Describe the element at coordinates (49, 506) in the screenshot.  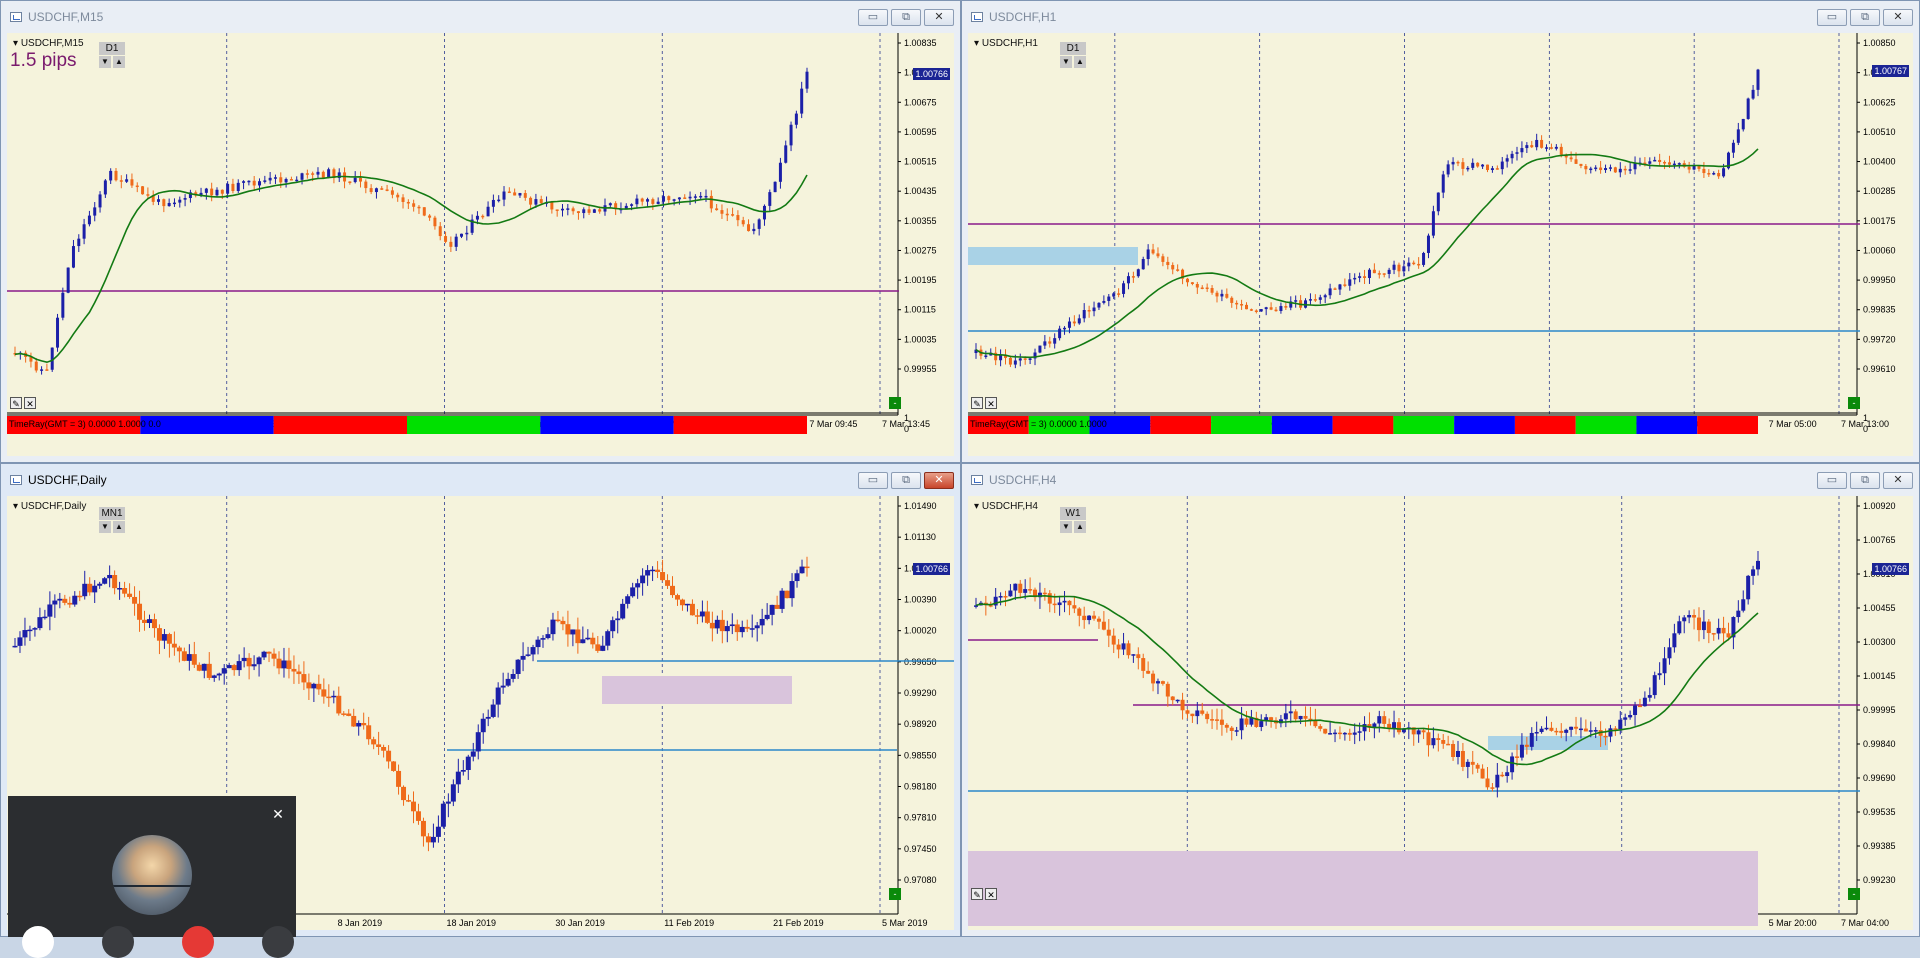
I see `symbol-label: ▾ USDCHF,Daily` at that location.